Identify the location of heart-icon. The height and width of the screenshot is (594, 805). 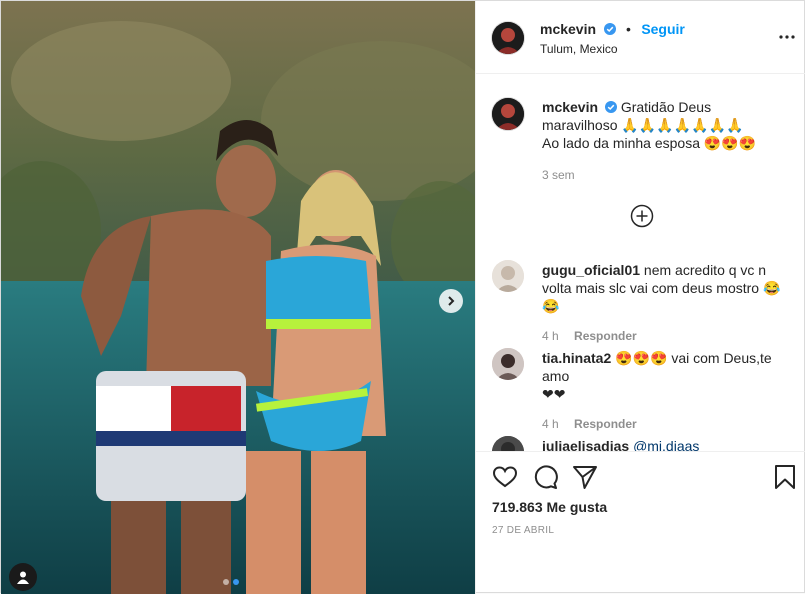
(505, 477).